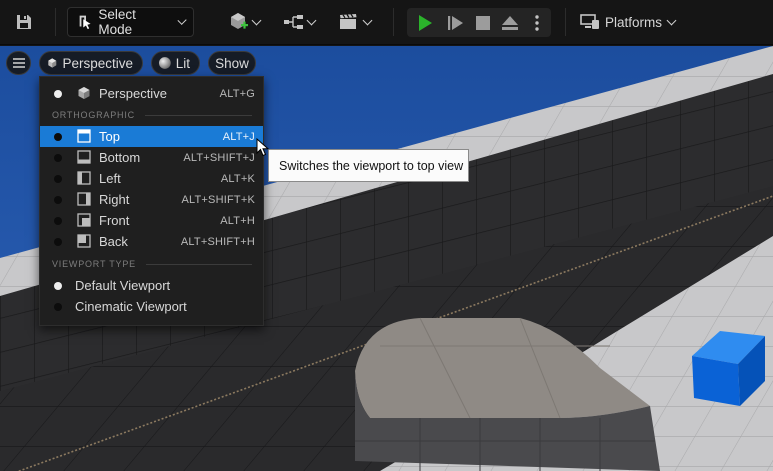  What do you see at coordinates (263, 147) in the screenshot?
I see `mouse-cursor-icon` at bounding box center [263, 147].